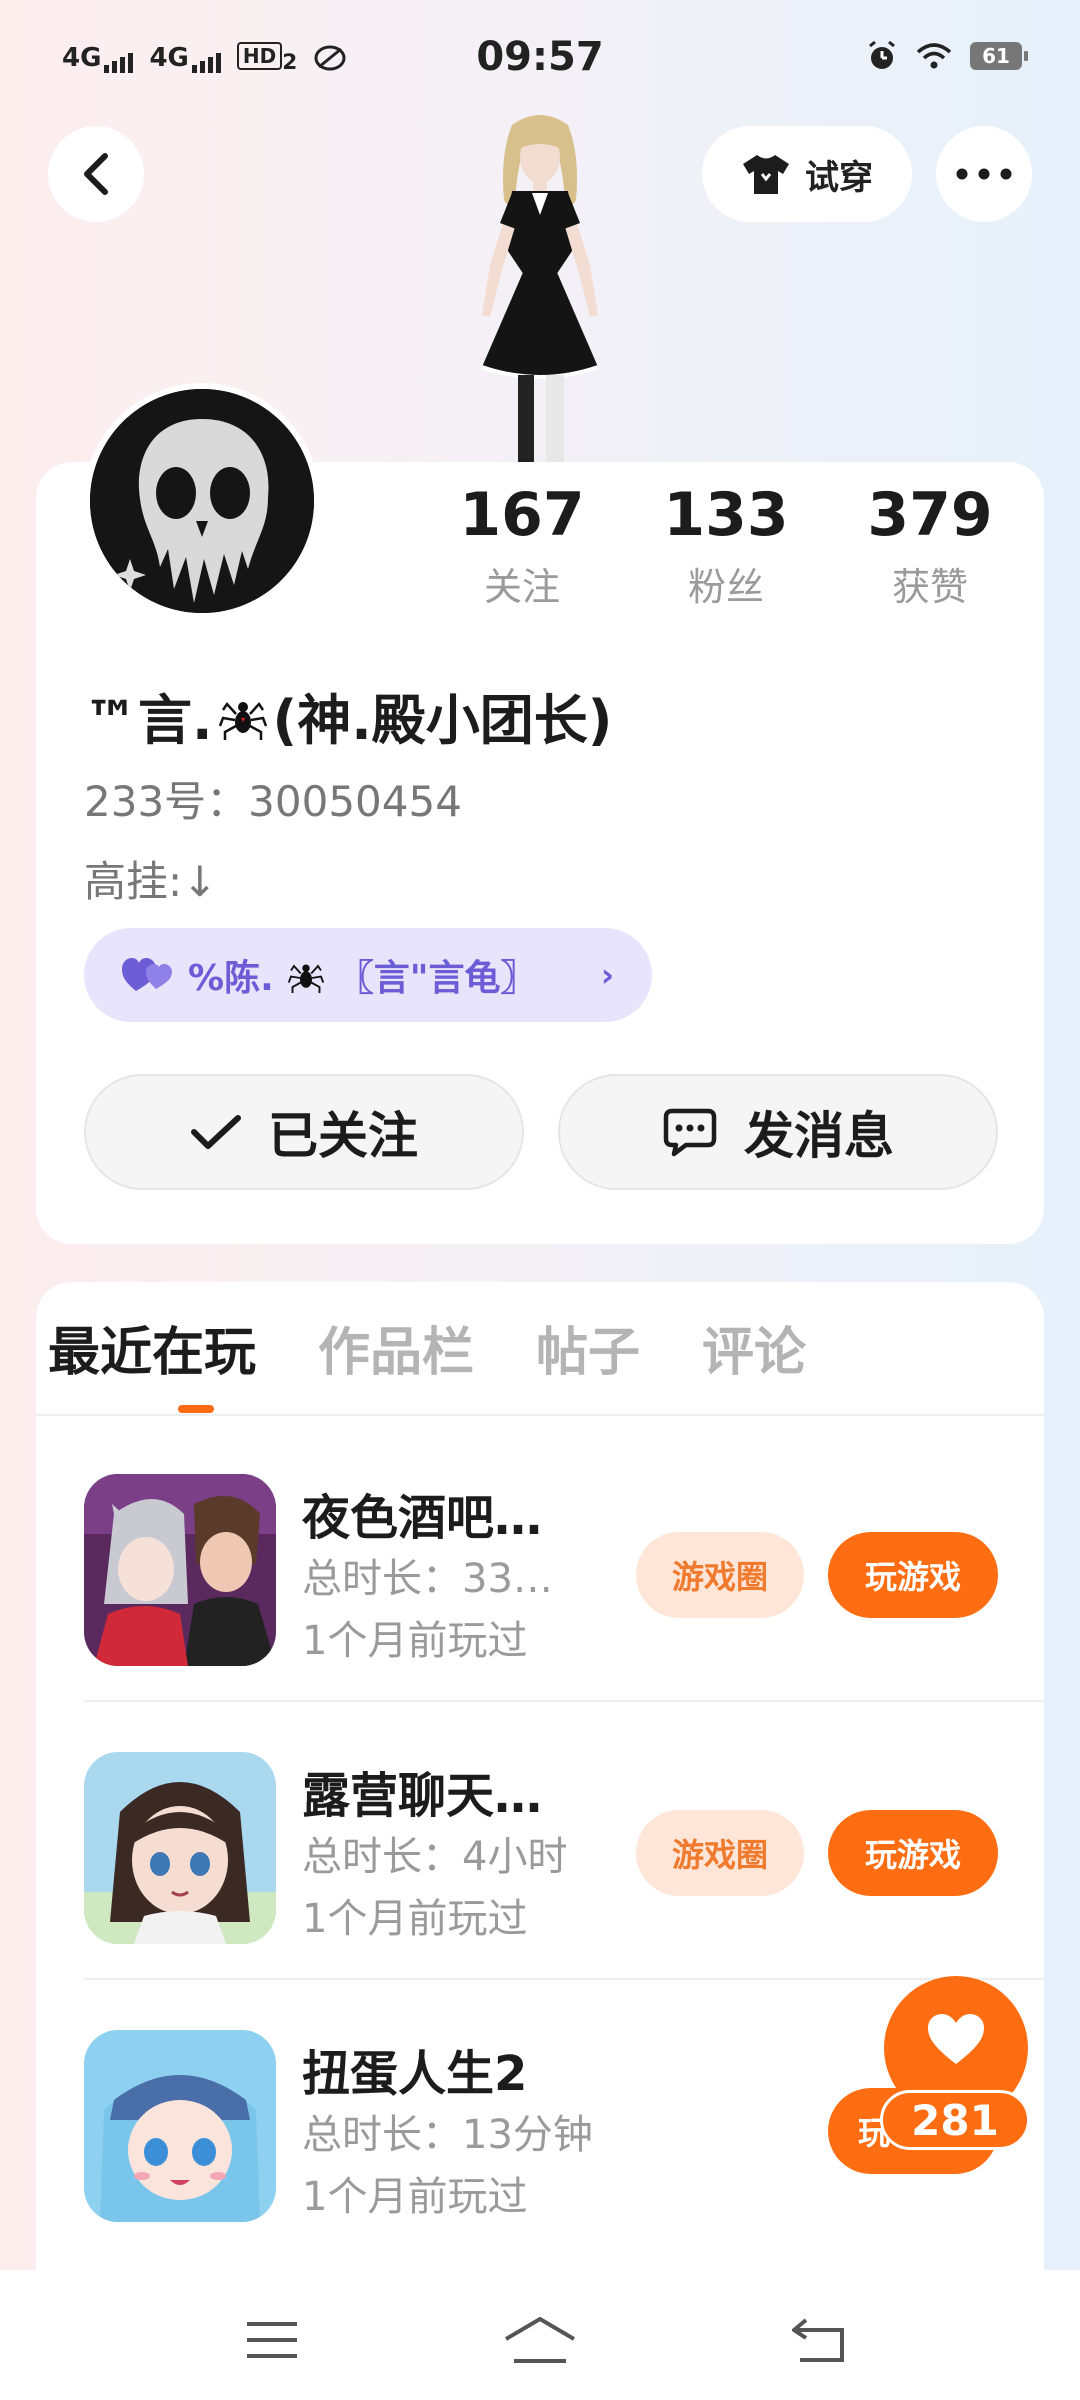 The width and height of the screenshot is (1080, 2400). I want to click on tabs-divider, so click(540, 1415).